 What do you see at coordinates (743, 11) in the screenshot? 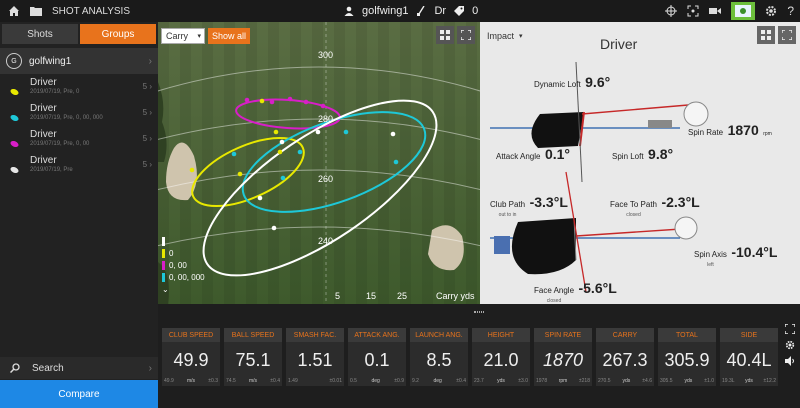
I see `course-map-icon` at bounding box center [743, 11].